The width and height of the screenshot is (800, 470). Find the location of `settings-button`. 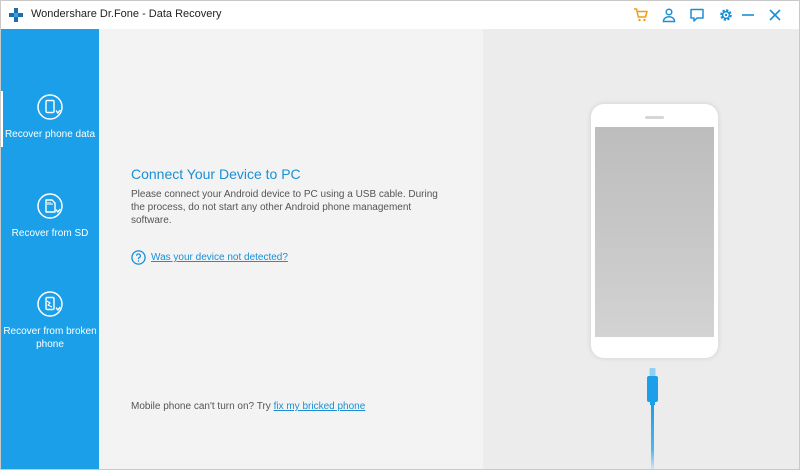

settings-button is located at coordinates (726, 15).